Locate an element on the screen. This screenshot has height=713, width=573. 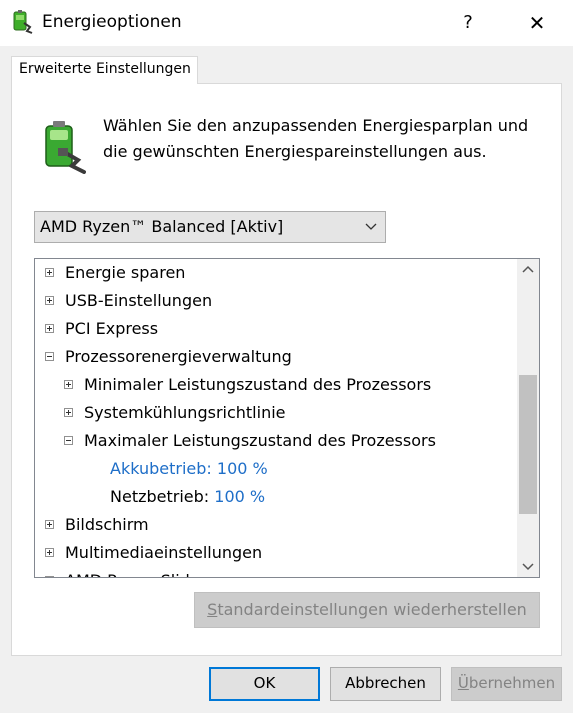
help-button: ? is located at coordinates (468, 23).